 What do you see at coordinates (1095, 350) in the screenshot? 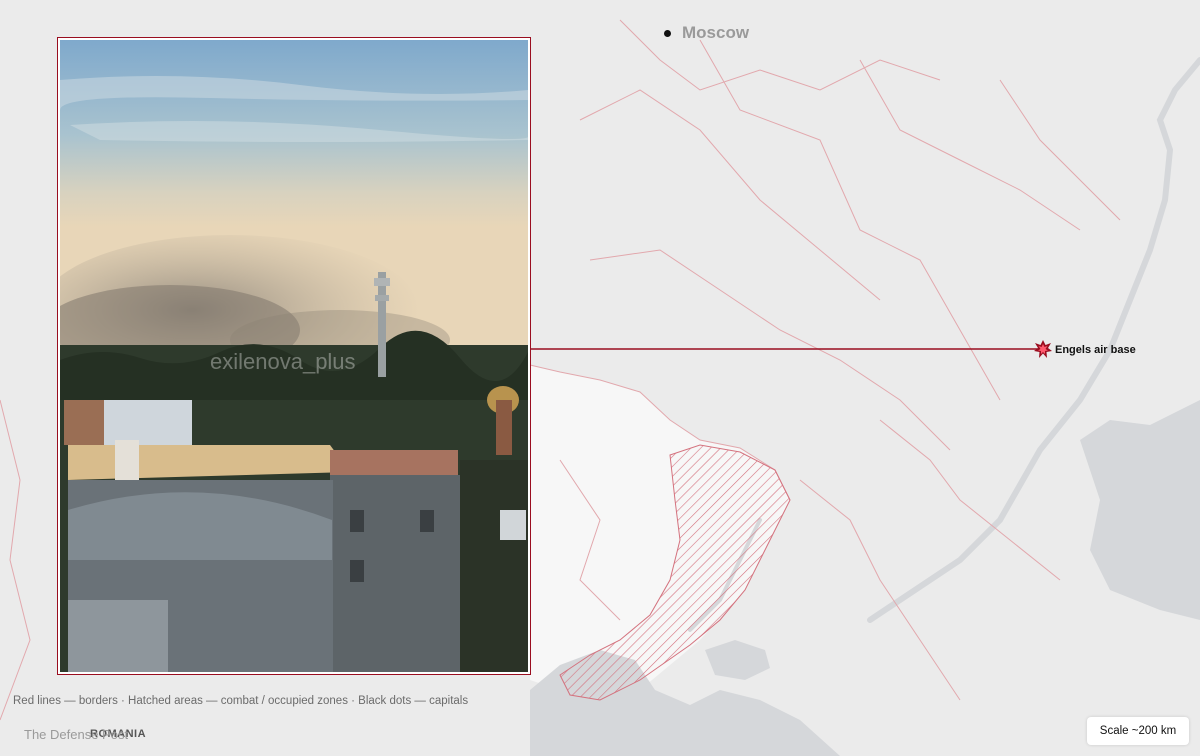
I see `marker-label: Engels air base` at bounding box center [1095, 350].